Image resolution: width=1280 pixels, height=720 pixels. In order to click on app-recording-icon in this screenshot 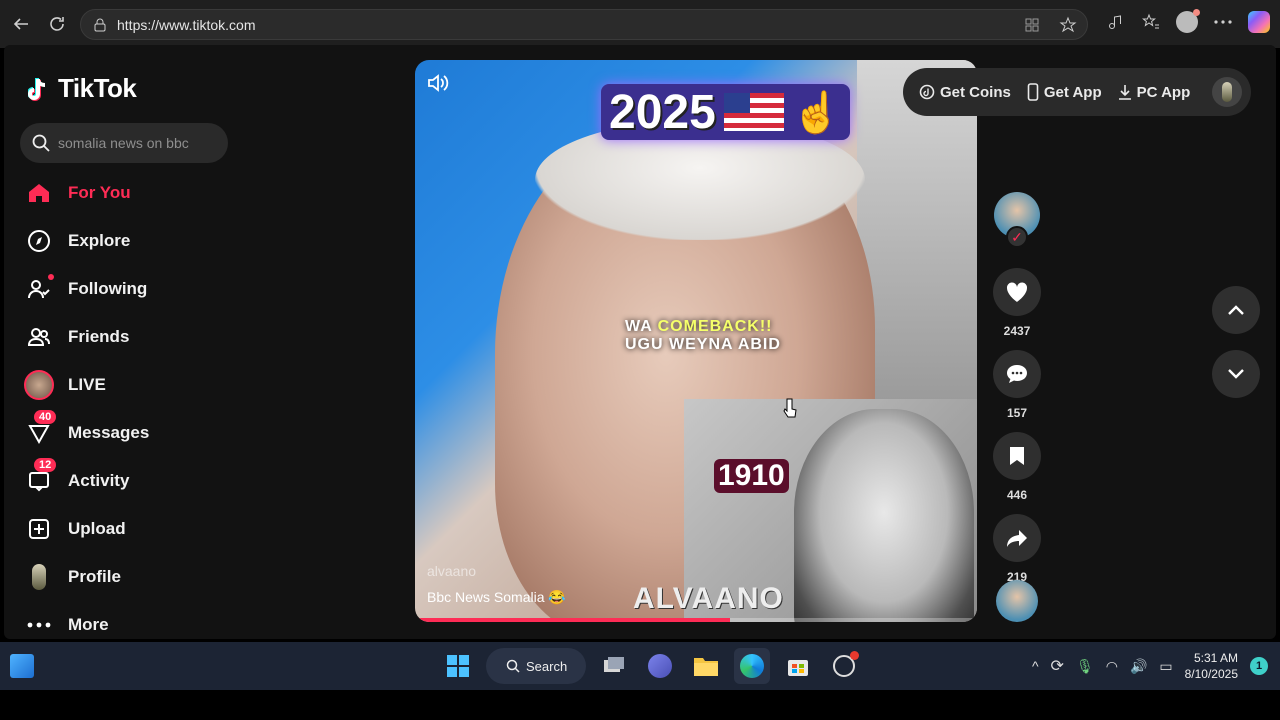, I will do `click(844, 666)`.